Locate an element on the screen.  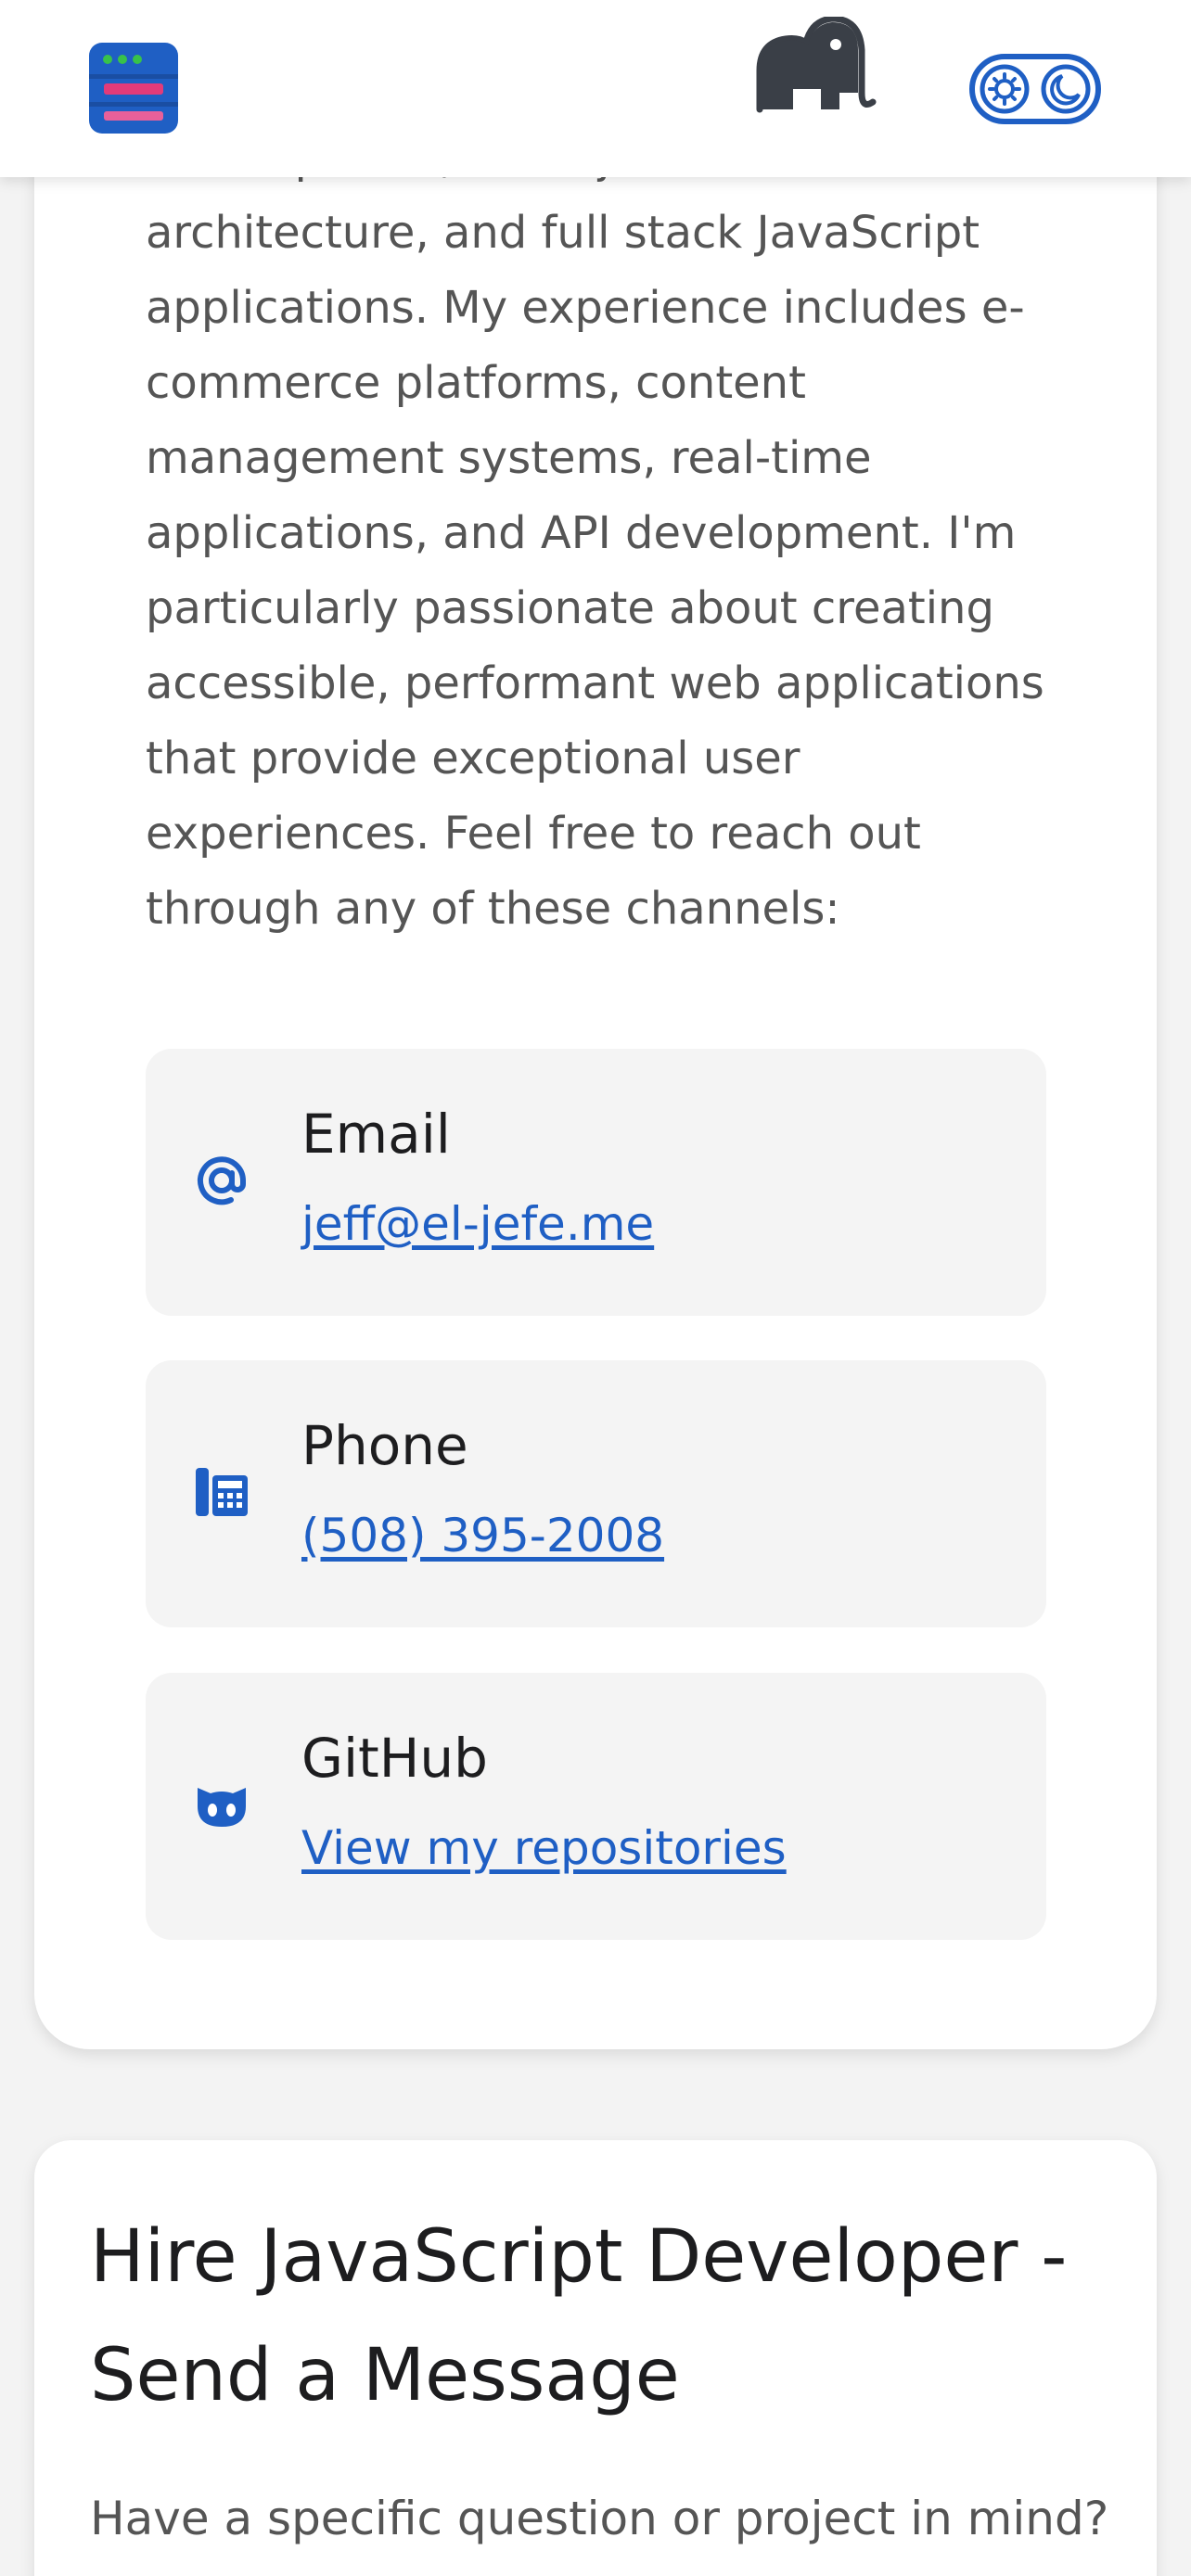
email-link: jeff@el-jefe.me is located at coordinates (477, 1224).